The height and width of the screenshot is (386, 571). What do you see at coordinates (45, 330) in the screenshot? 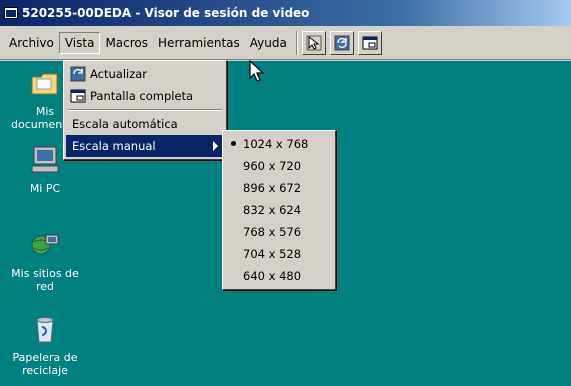
I see `recycle-bin-icon` at bounding box center [45, 330].